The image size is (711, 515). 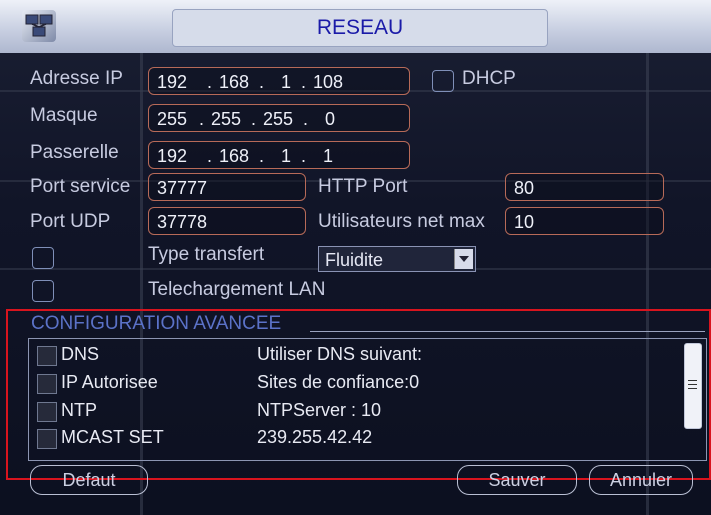 What do you see at coordinates (74, 152) in the screenshot?
I see `gateway-label: Passerelle` at bounding box center [74, 152].